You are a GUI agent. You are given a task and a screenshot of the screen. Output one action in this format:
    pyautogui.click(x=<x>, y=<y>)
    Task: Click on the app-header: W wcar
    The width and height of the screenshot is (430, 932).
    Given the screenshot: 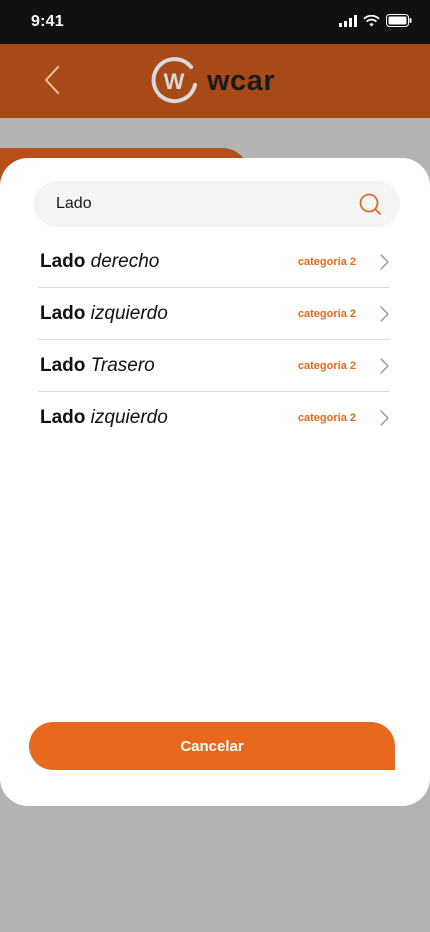 What is the action you would take?
    pyautogui.click(x=215, y=81)
    